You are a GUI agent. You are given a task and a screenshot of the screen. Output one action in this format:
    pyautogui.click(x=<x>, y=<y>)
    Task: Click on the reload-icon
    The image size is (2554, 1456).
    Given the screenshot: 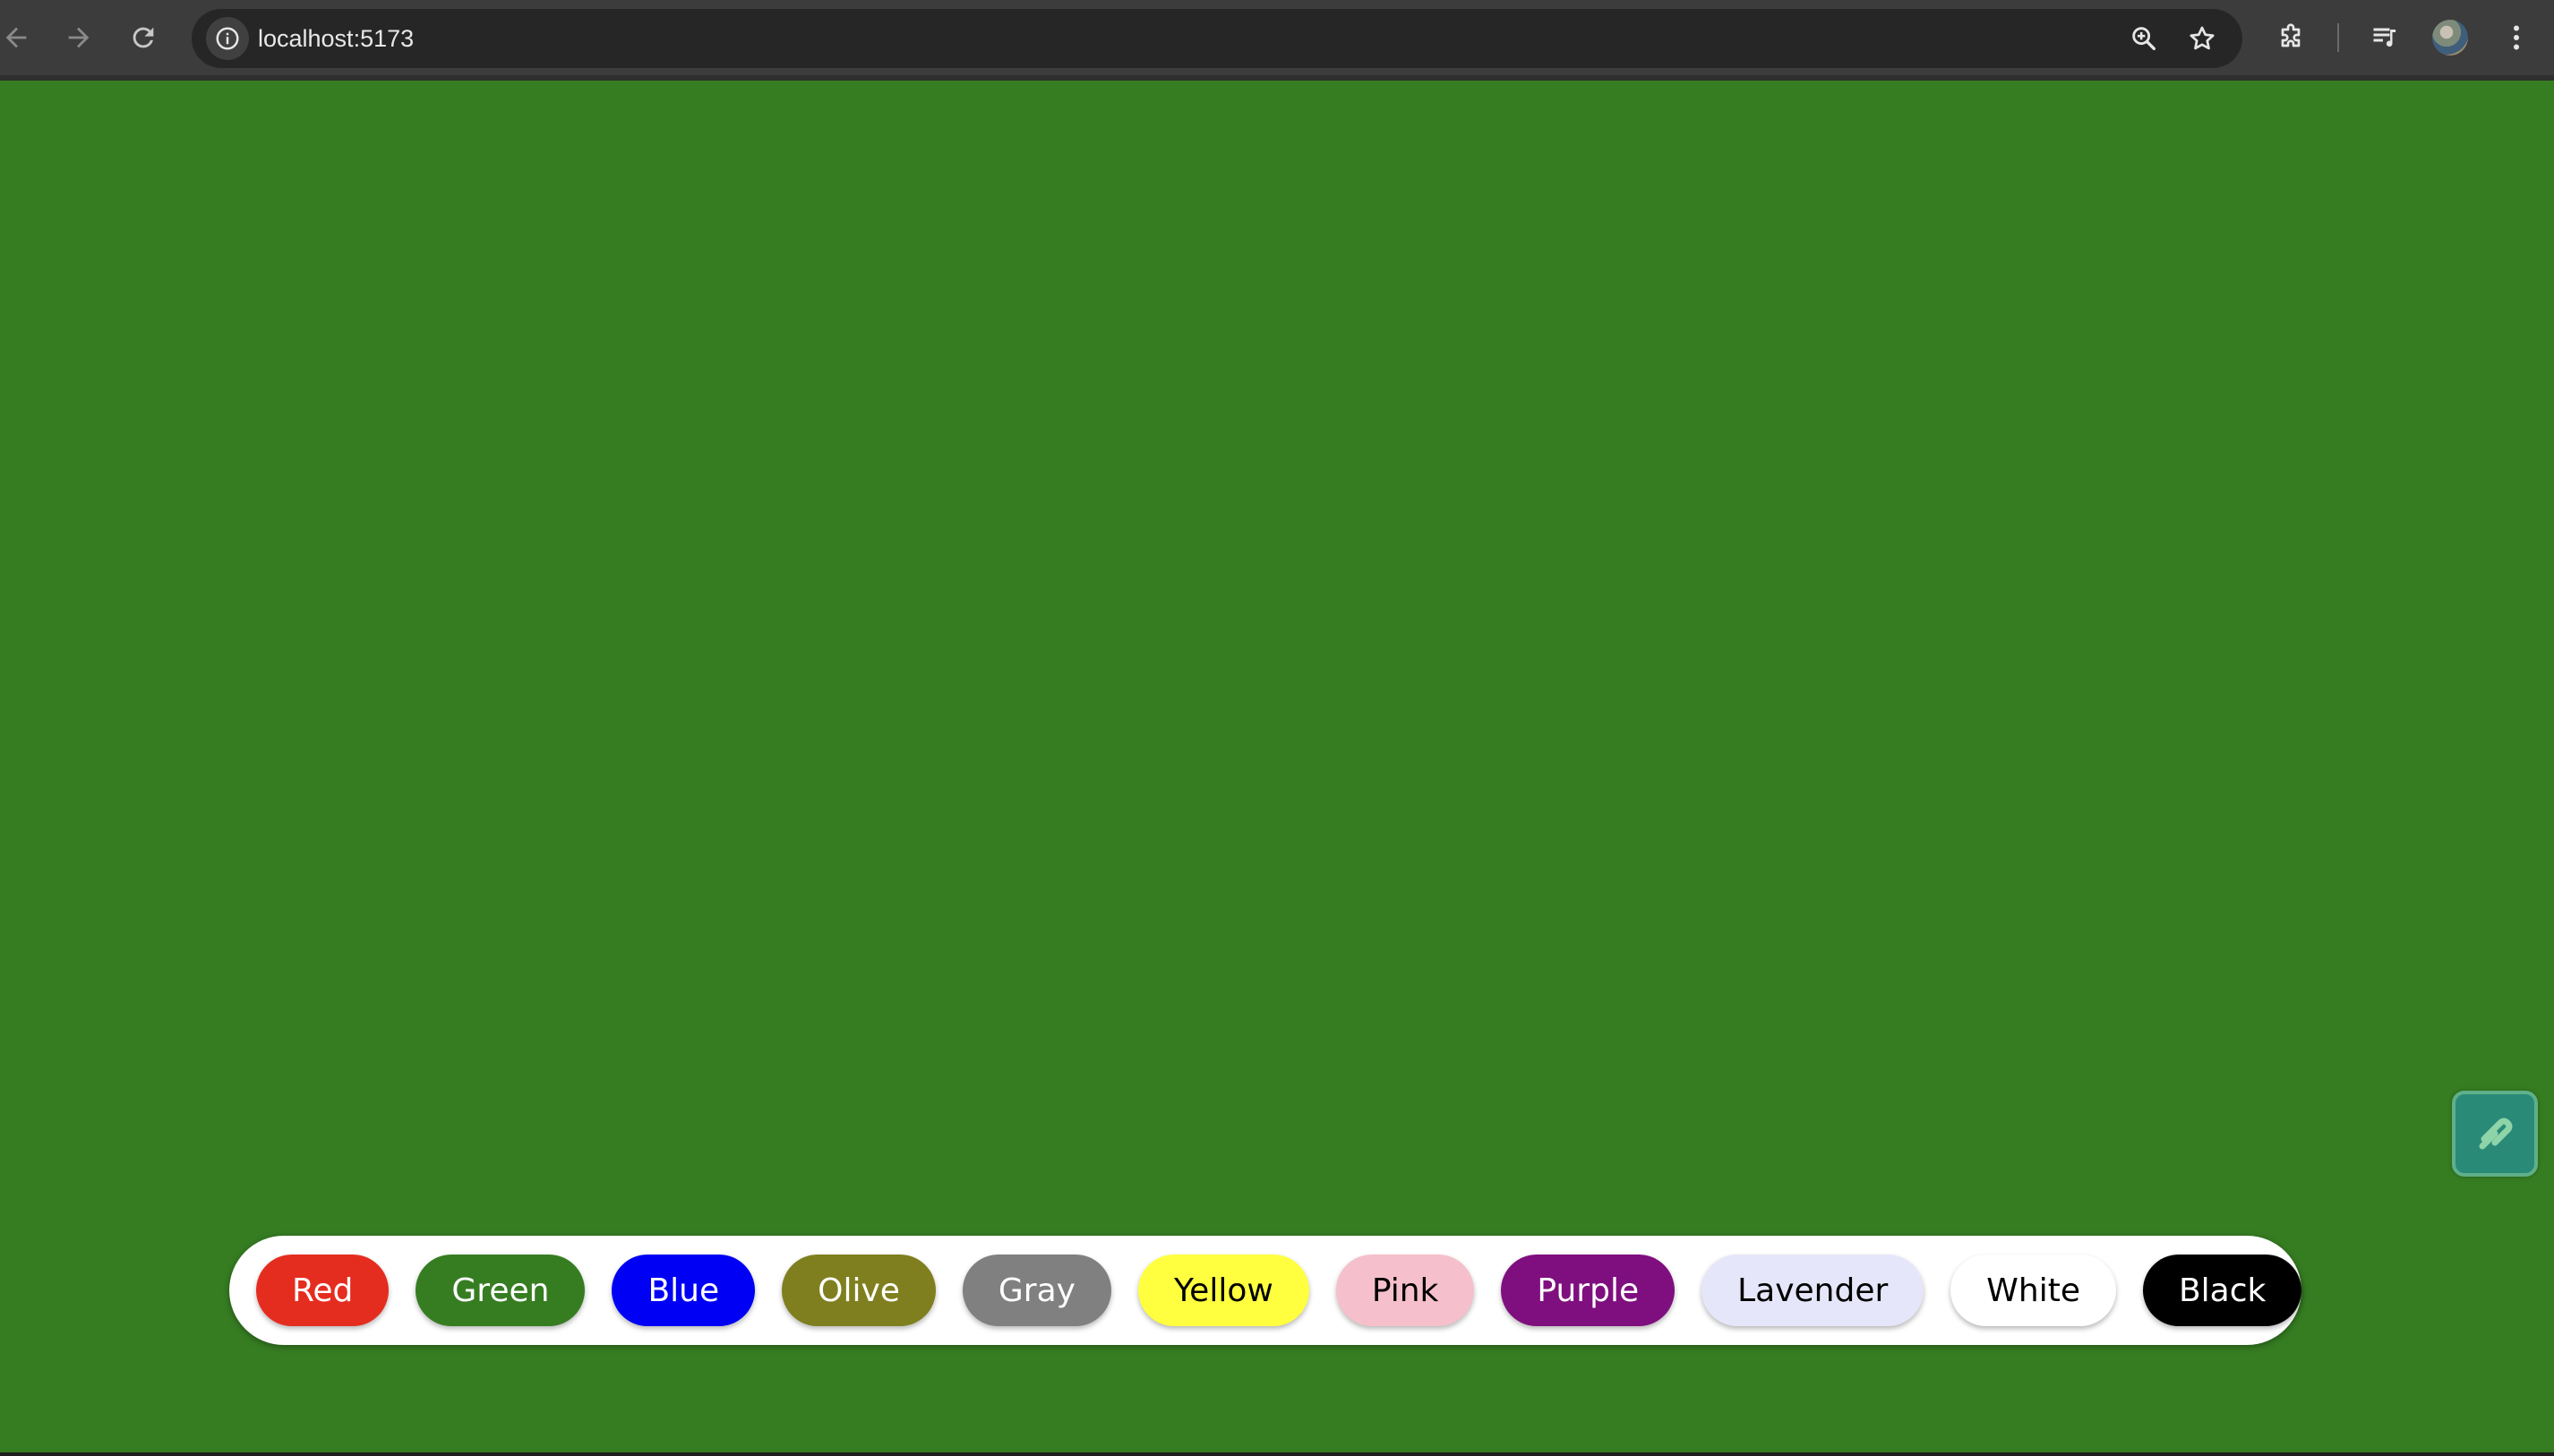 What is the action you would take?
    pyautogui.click(x=144, y=37)
    